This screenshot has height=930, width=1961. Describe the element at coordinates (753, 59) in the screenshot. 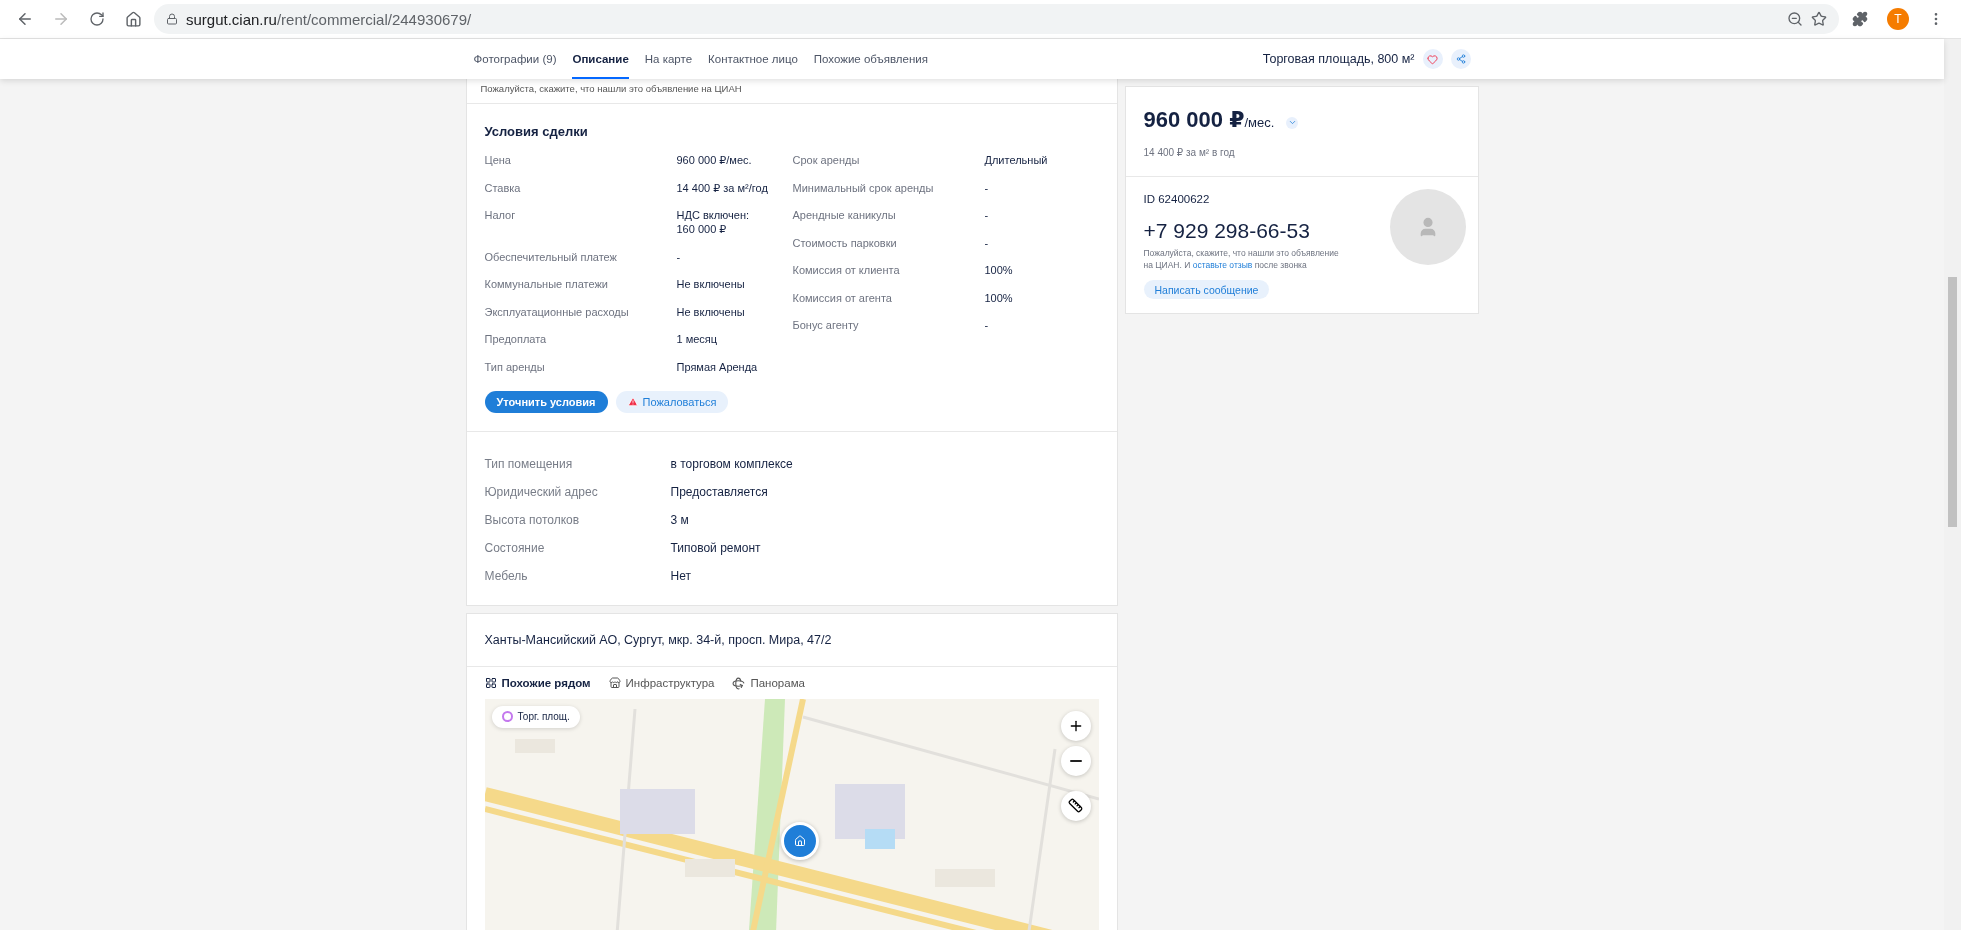

I see `nav-tab: Контактное лицо` at that location.